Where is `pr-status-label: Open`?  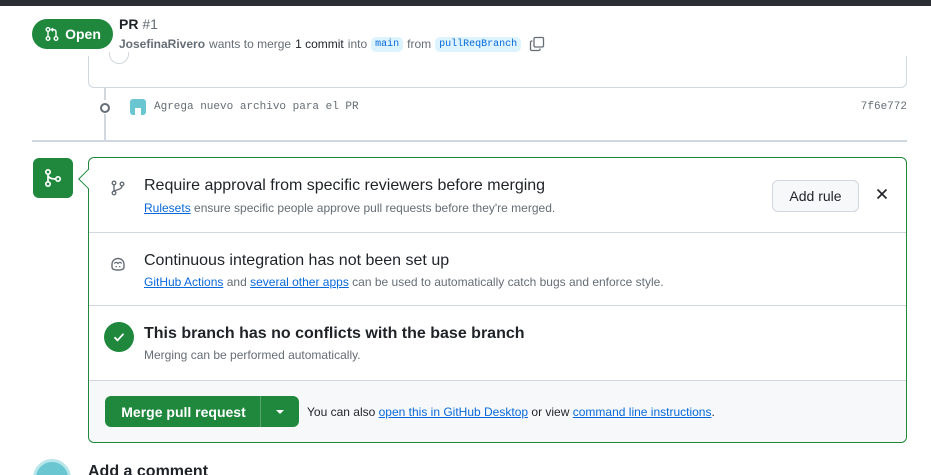 pr-status-label: Open is located at coordinates (83, 34).